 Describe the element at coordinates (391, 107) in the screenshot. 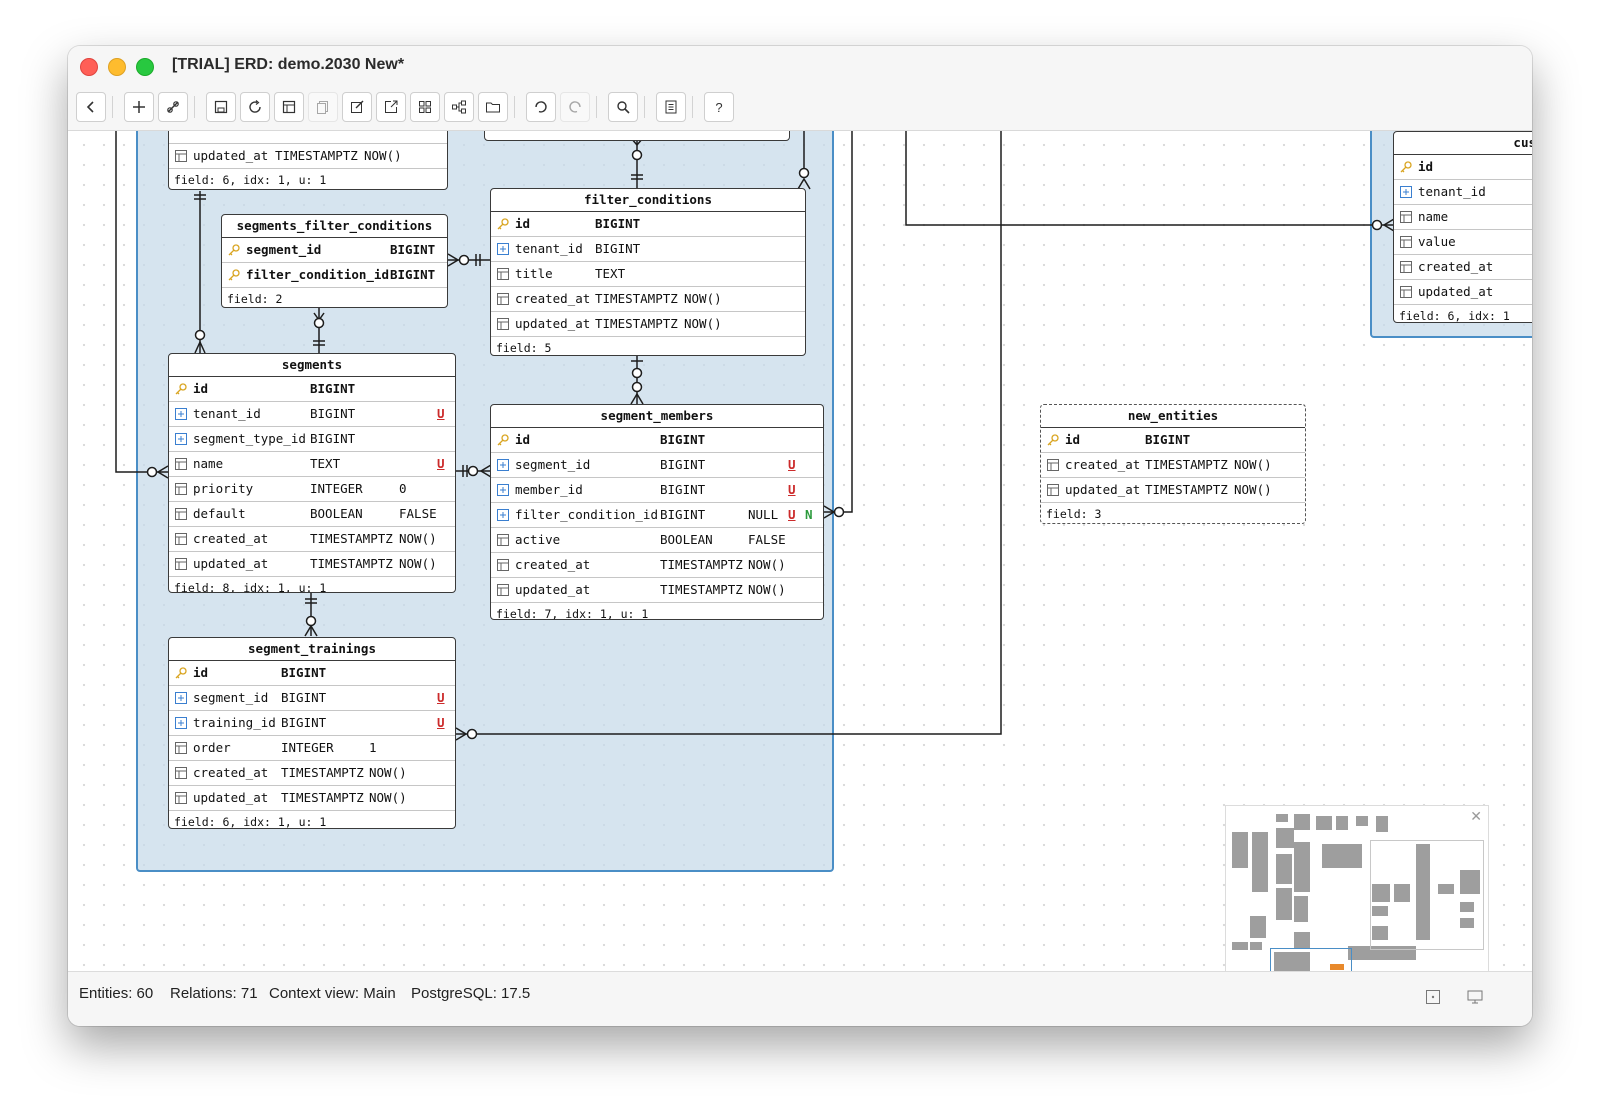

I see `export-button` at that location.